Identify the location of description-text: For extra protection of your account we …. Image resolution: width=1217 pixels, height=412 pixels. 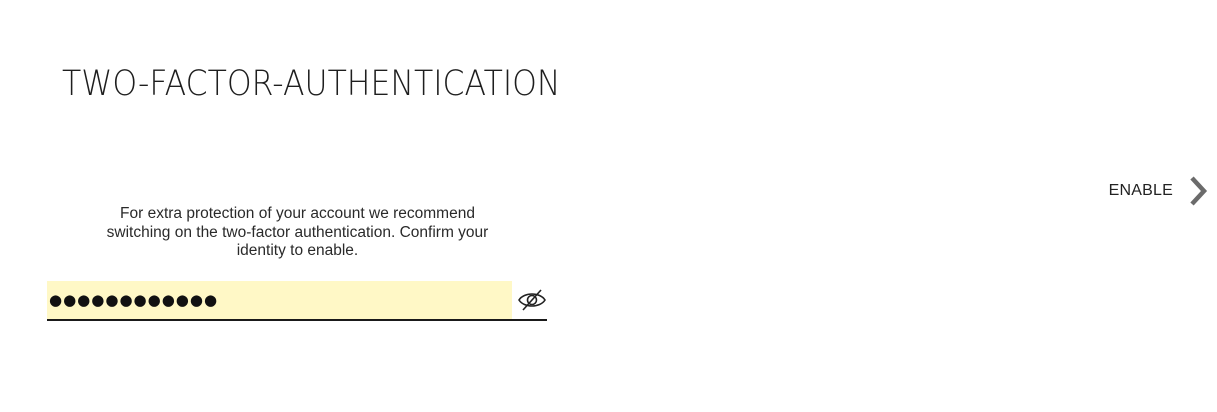
(297, 232).